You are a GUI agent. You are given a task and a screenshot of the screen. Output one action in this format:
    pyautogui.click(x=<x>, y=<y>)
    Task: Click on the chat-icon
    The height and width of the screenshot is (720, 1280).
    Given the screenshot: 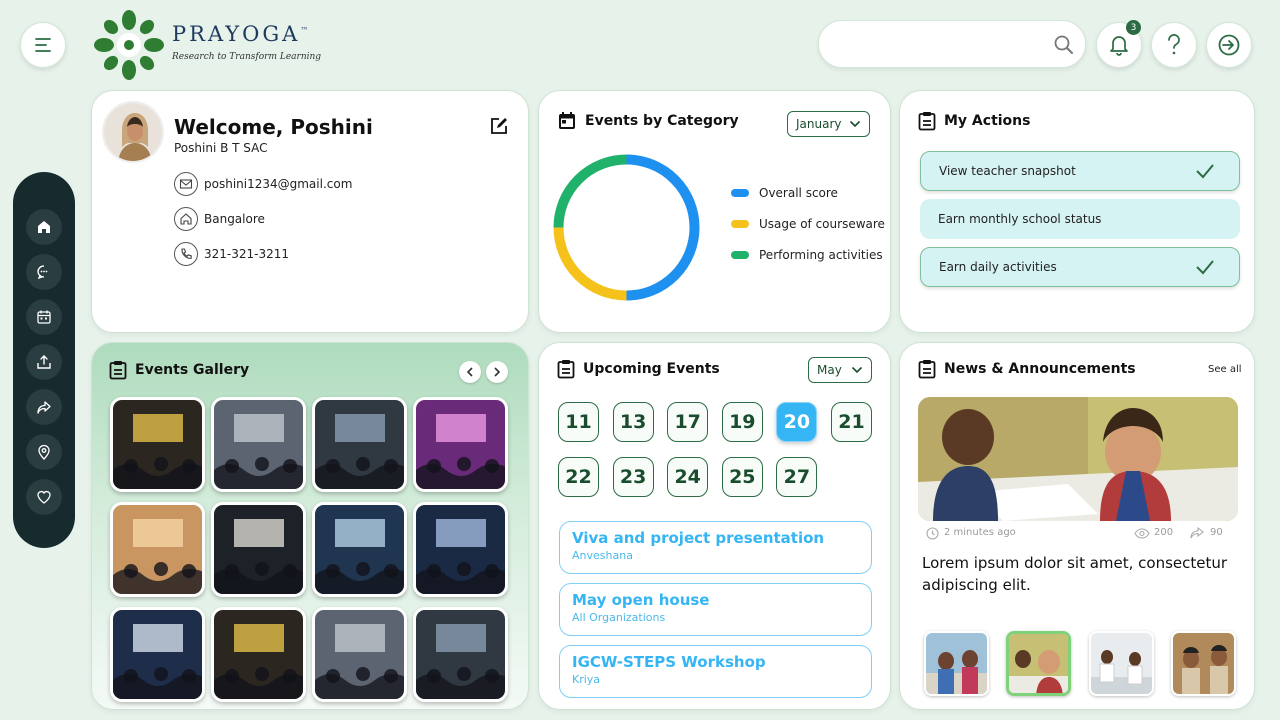 What is the action you would take?
    pyautogui.click(x=42, y=272)
    